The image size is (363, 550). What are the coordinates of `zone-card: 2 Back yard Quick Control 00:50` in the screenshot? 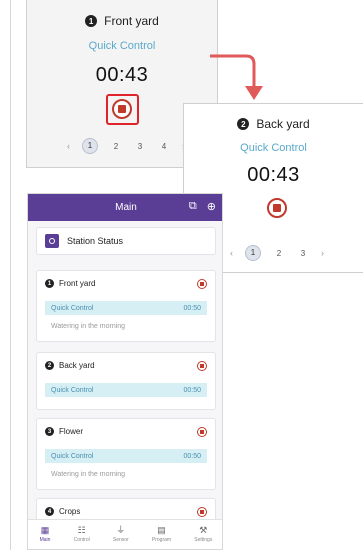 It's located at (126, 381).